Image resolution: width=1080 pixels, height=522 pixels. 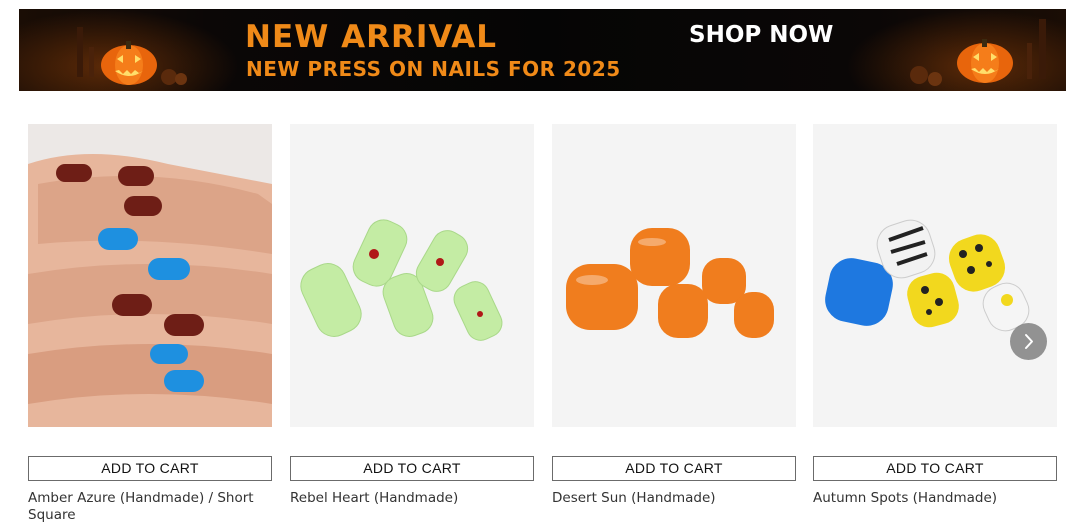 What do you see at coordinates (433, 69) in the screenshot?
I see `banner-subheadline: NEW PRESS ON NAILS FOR 2025` at bounding box center [433, 69].